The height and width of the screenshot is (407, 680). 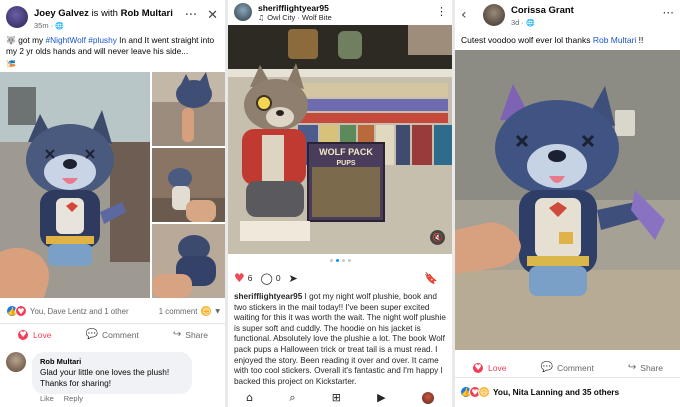 I want to click on home-icon: ⌂, so click(x=249, y=397).